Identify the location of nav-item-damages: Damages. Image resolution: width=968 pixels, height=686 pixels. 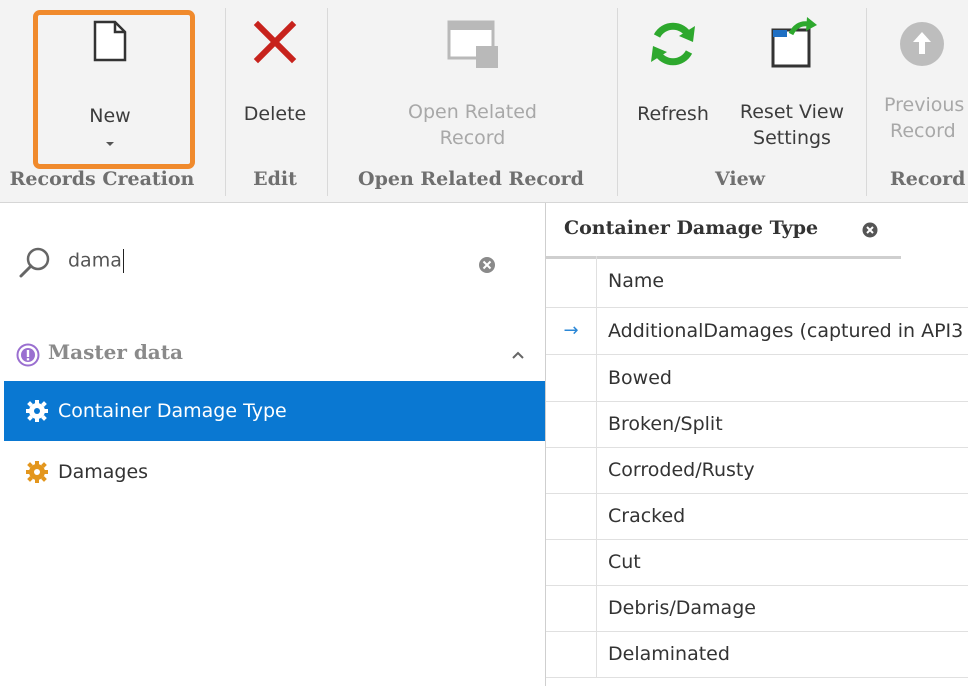
(274, 472).